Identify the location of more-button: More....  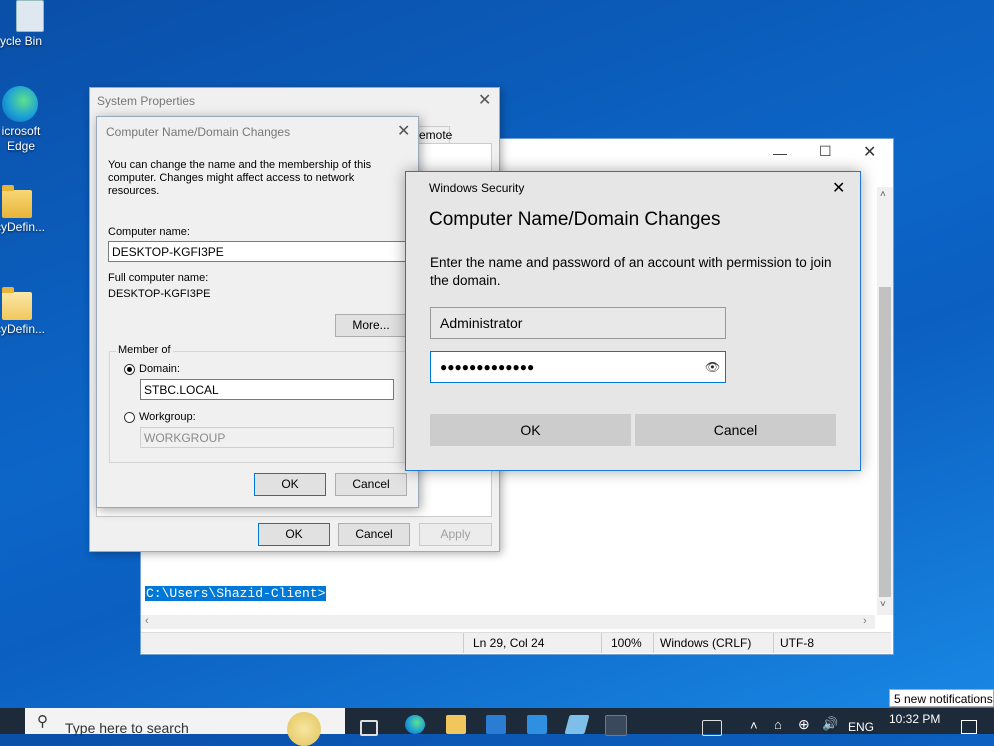
(371, 325).